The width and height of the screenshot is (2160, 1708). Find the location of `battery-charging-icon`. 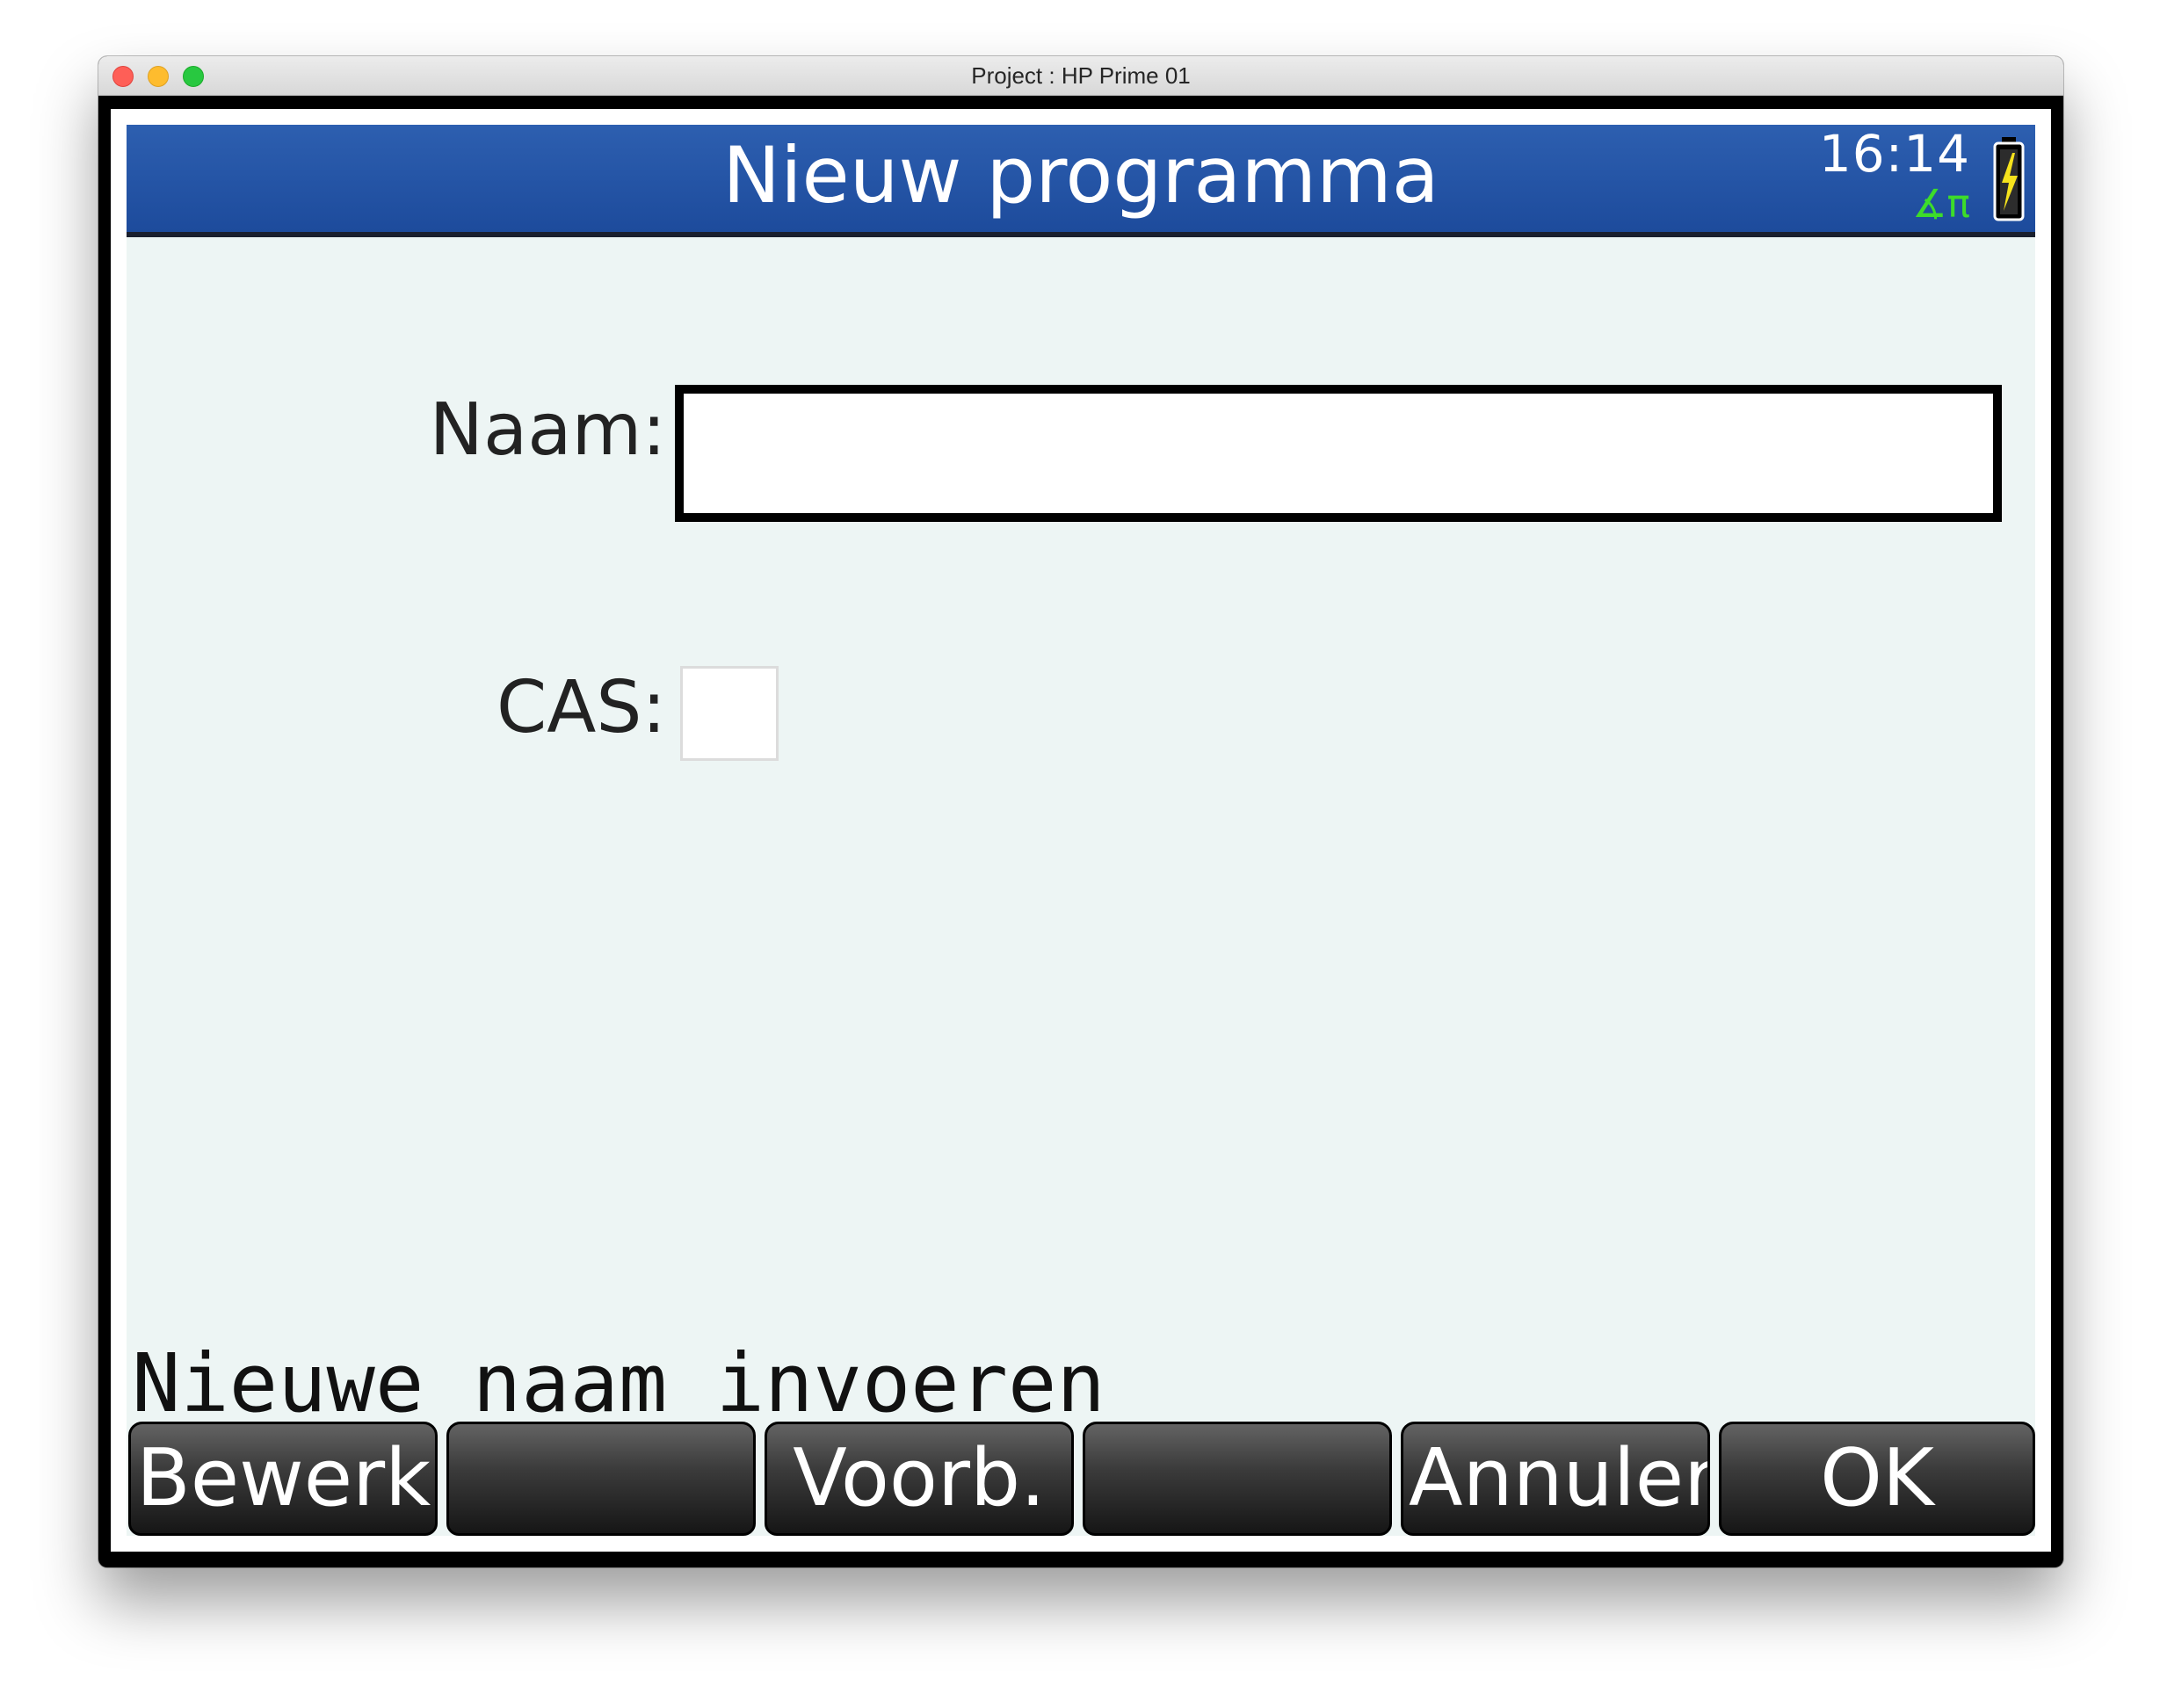

battery-charging-icon is located at coordinates (2009, 179).